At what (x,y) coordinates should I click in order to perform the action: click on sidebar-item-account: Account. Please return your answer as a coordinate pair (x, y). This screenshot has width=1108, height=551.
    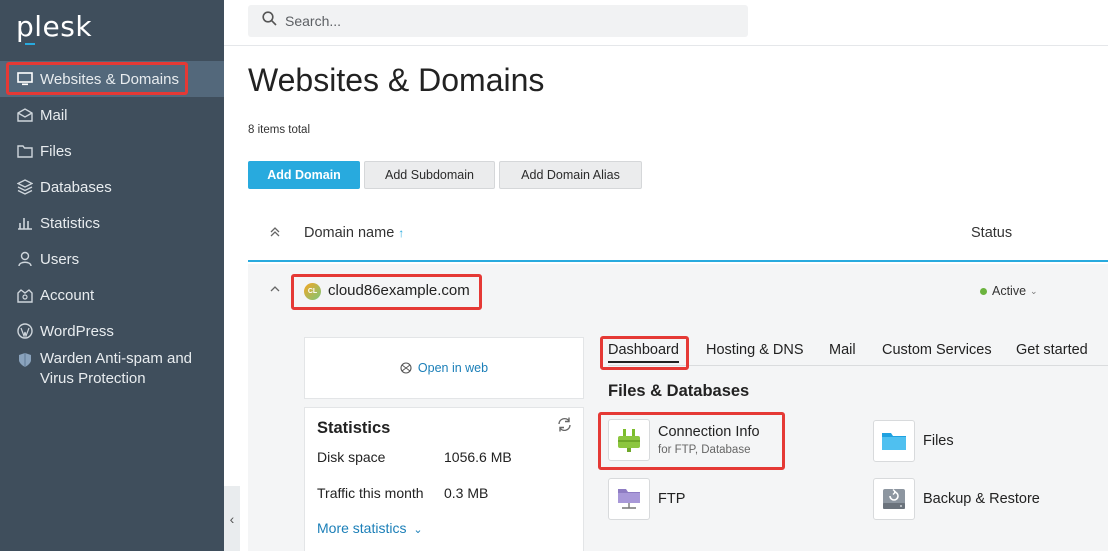
    Looking at the image, I should click on (112, 295).